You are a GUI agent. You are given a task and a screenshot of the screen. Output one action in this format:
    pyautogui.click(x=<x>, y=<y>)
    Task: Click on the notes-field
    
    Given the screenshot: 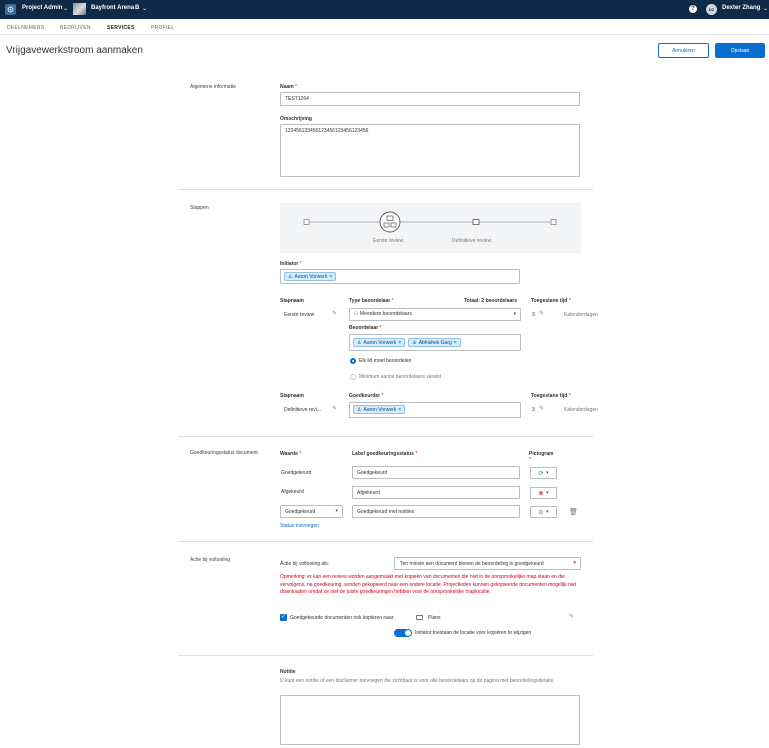 What is the action you would take?
    pyautogui.click(x=430, y=720)
    